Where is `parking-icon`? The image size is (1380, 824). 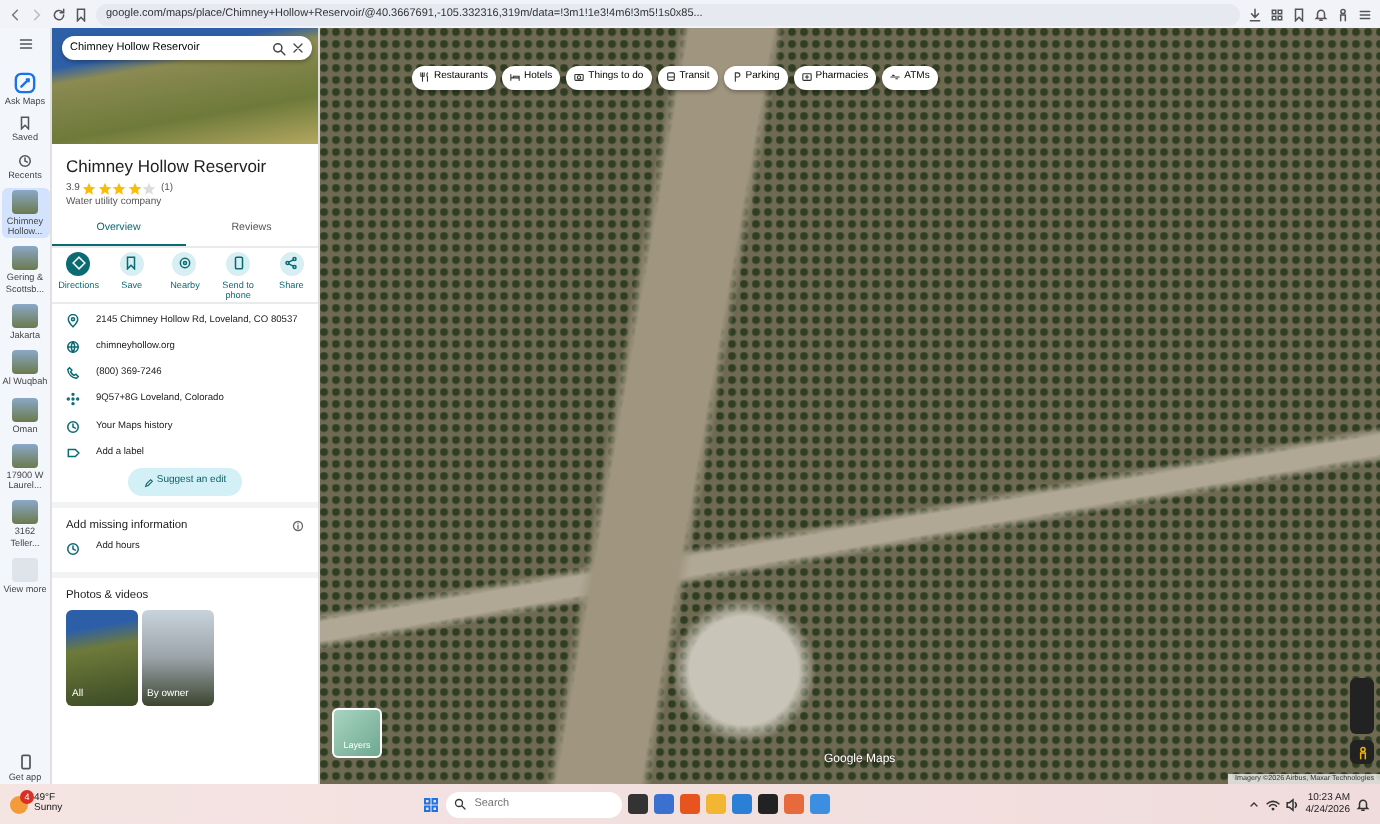 parking-icon is located at coordinates (736, 77).